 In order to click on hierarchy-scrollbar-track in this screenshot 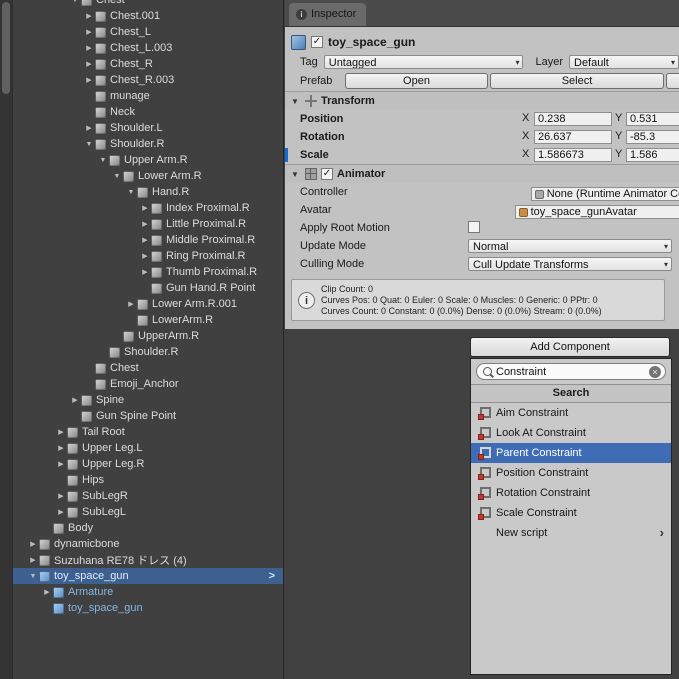, I will do `click(6, 339)`.